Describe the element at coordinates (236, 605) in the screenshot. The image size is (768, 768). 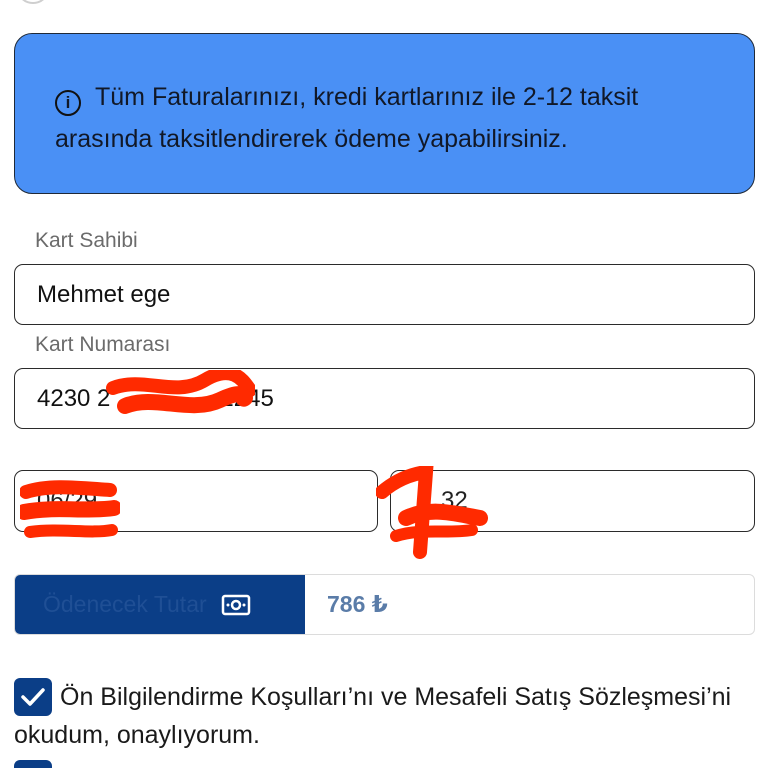
I see `money-icon` at that location.